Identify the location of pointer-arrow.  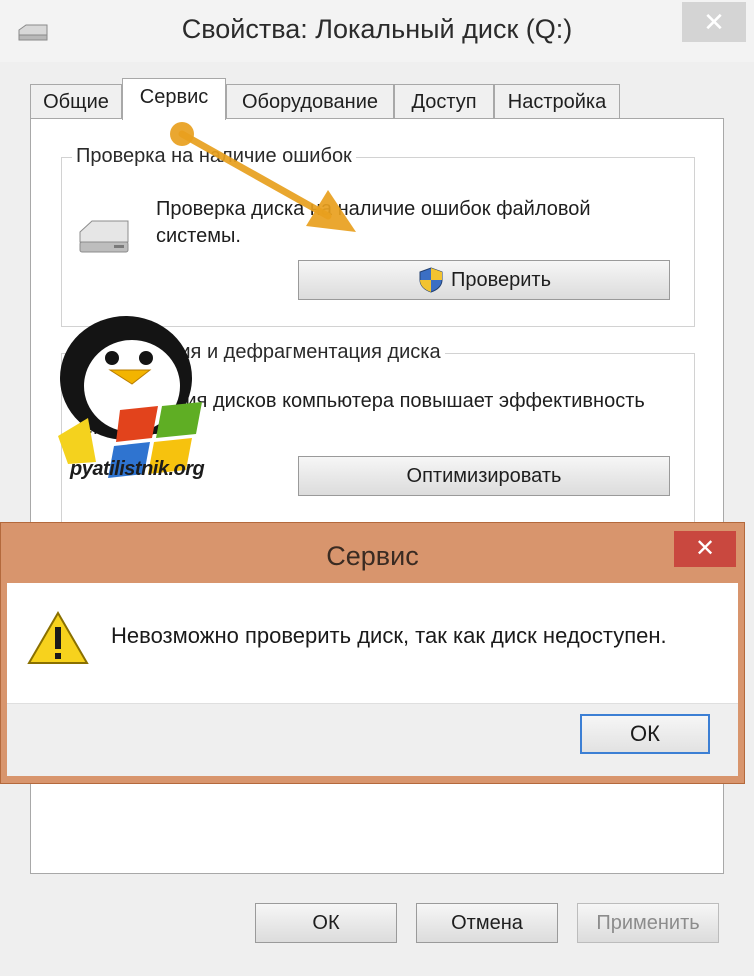
(263, 177).